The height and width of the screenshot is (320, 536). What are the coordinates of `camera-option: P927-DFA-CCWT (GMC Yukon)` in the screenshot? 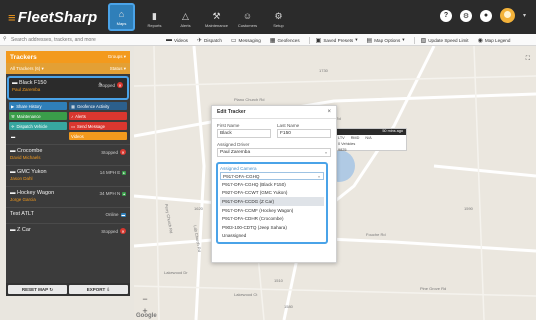 It's located at (272, 193).